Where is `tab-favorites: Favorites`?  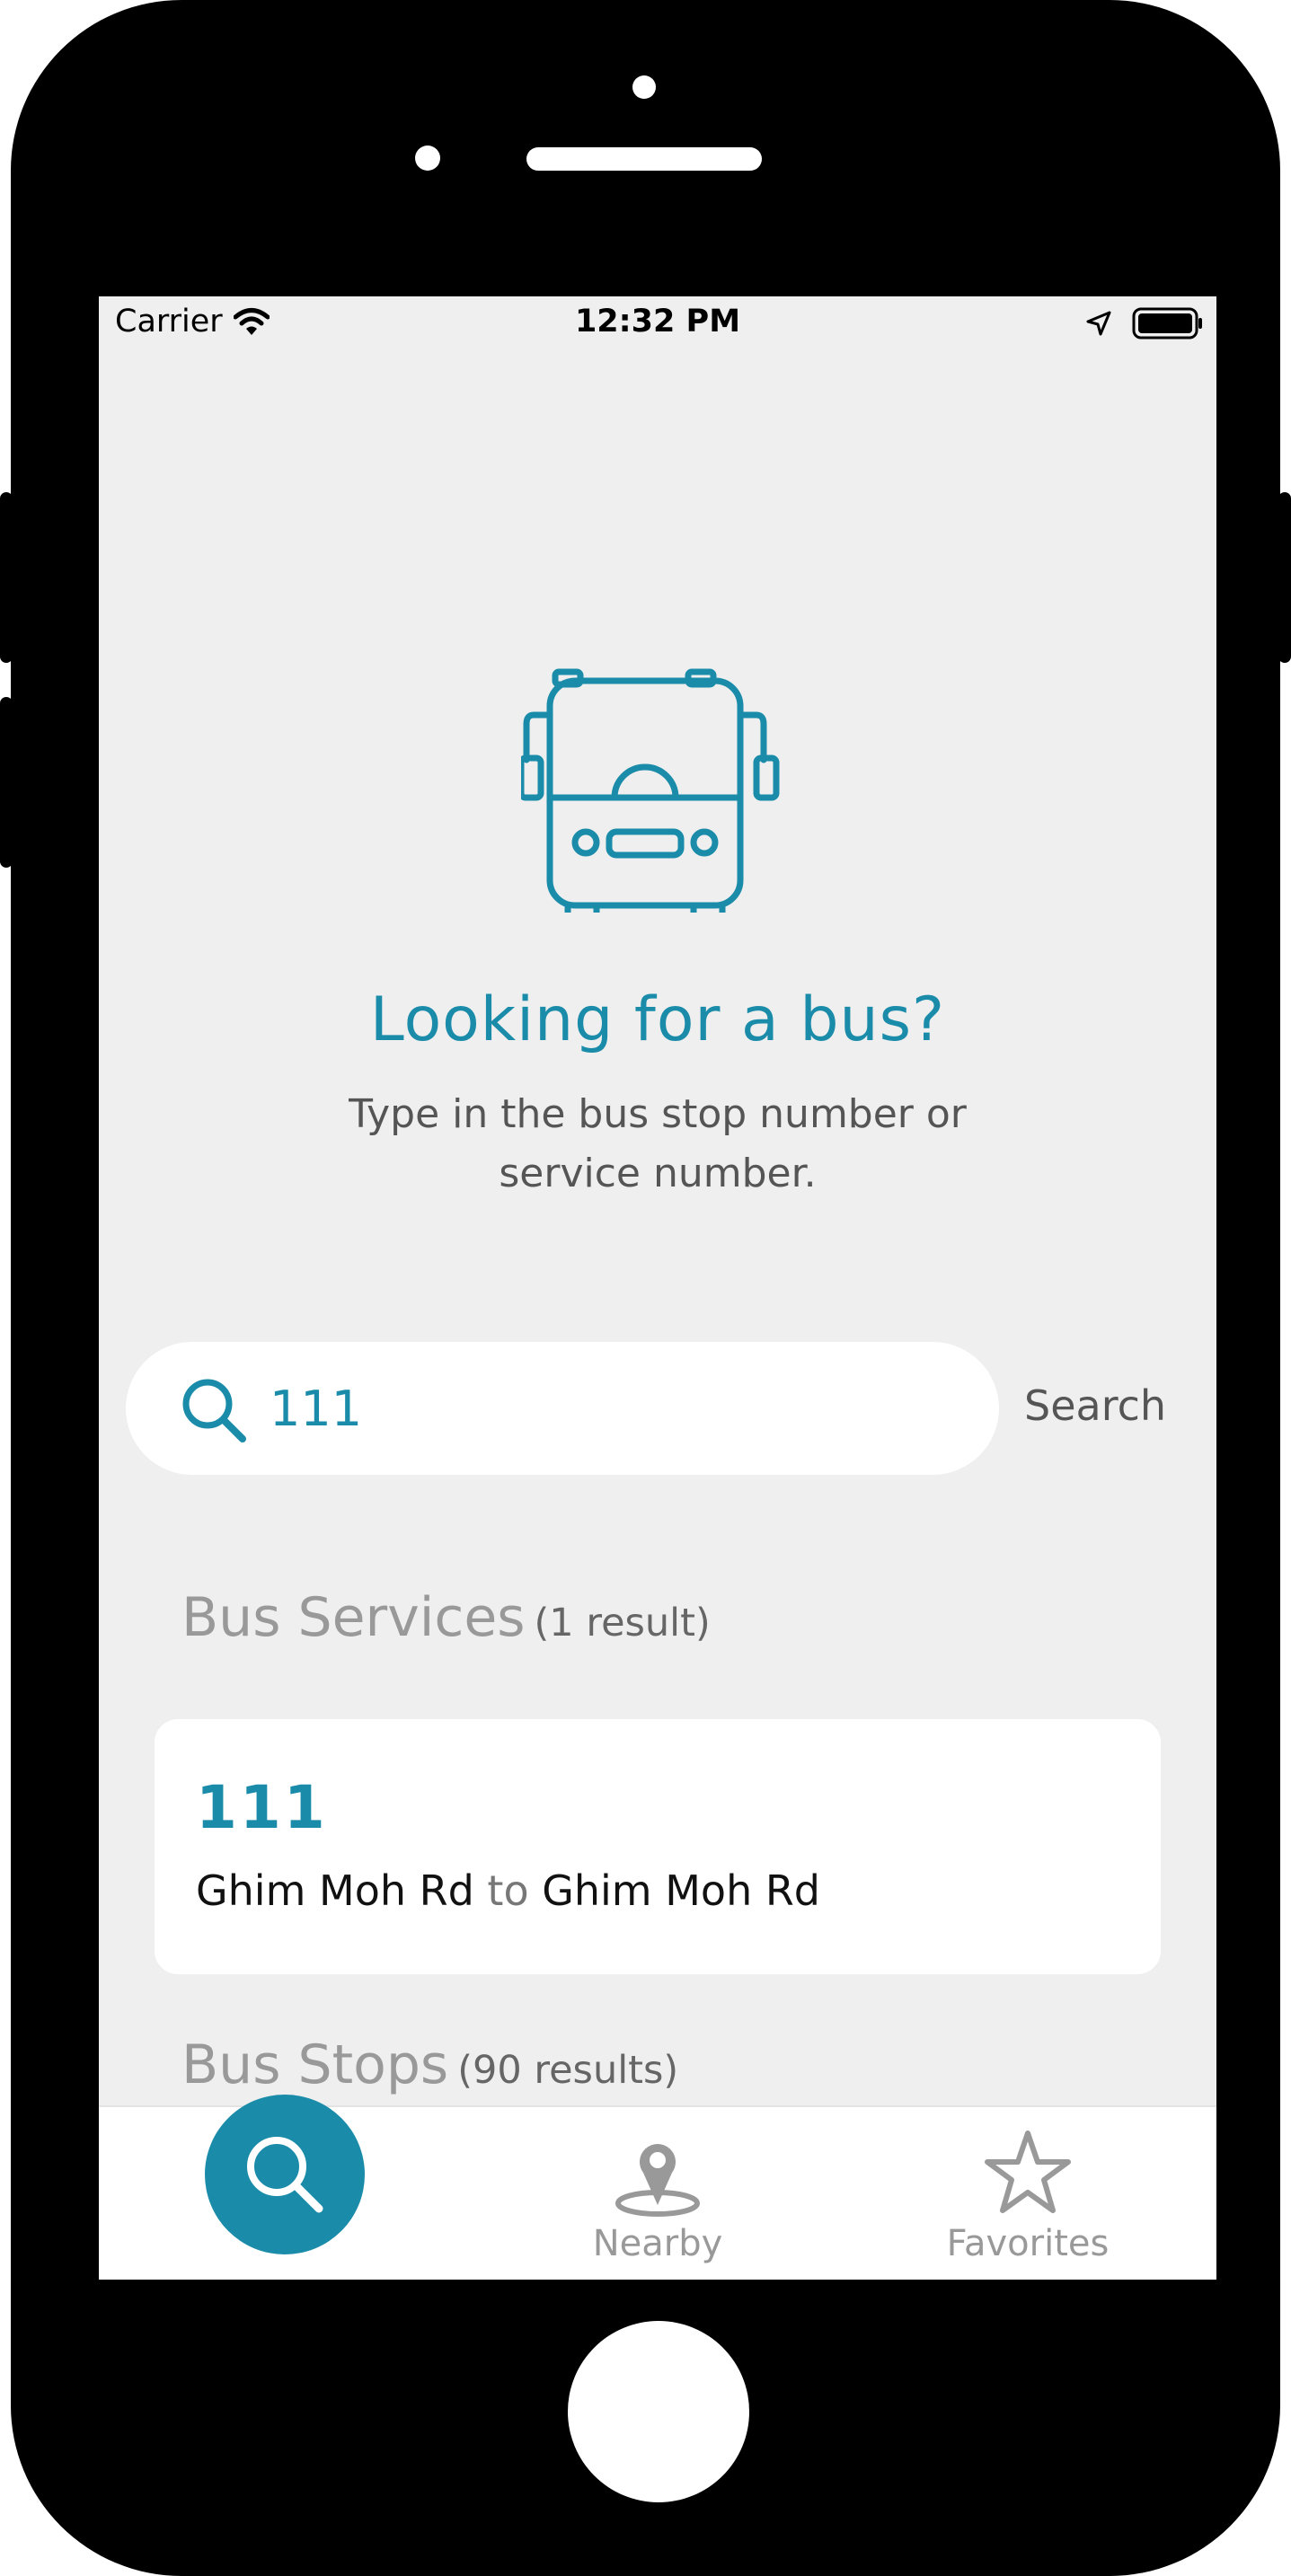
tab-favorites: Favorites is located at coordinates (1028, 2196).